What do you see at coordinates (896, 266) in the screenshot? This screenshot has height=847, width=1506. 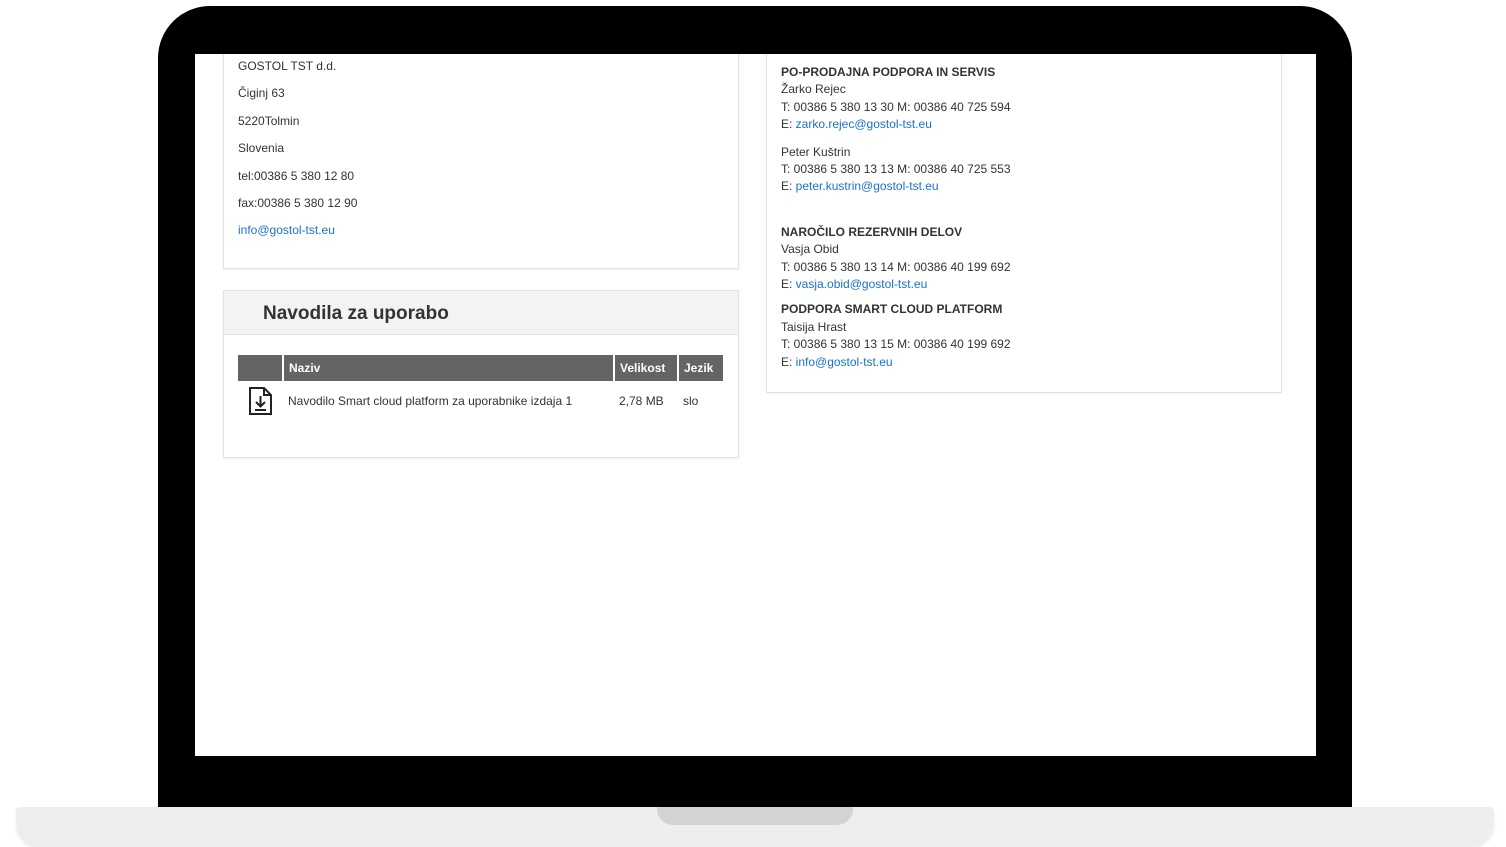 I see `contact-phone: T: 00386 5 380 13 14 M: 00386 40 199 692` at bounding box center [896, 266].